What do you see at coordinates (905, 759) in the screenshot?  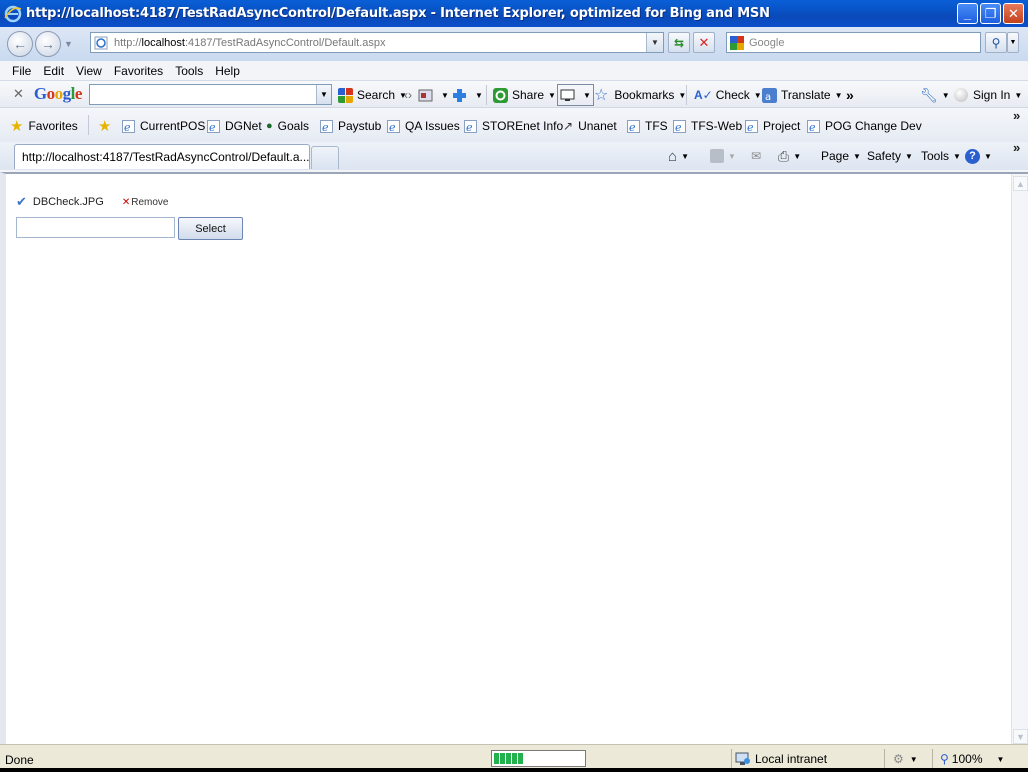 I see `protected-mode-button: ⚙ ▼` at bounding box center [905, 759].